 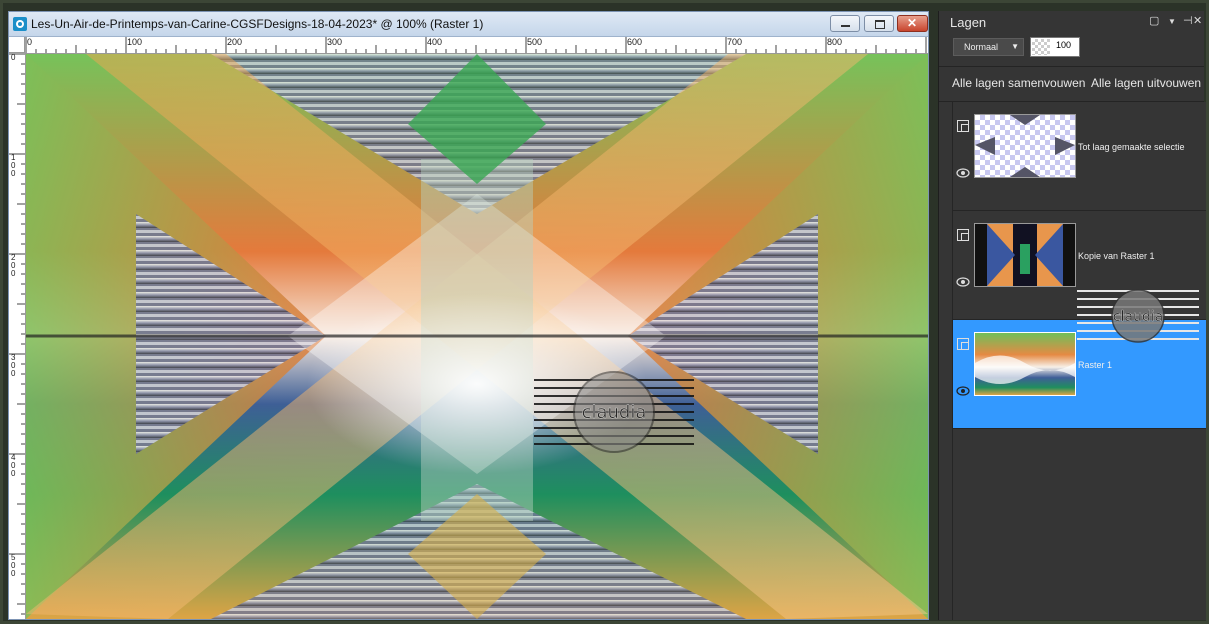 What do you see at coordinates (1095, 365) in the screenshot?
I see `layer-name: Raster 1` at bounding box center [1095, 365].